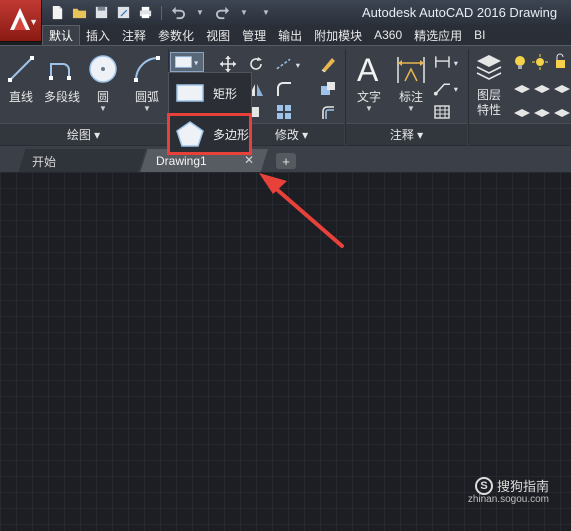  I want to click on open-folder-icon, so click(79, 13).